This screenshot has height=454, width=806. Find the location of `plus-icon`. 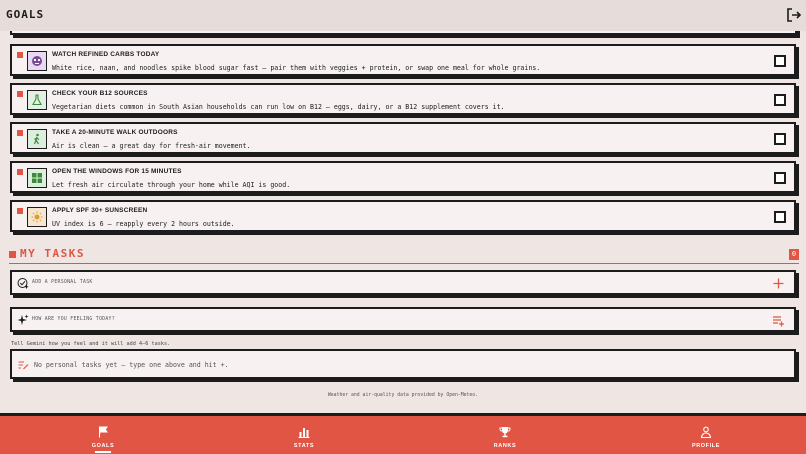

plus-icon is located at coordinates (778, 283).